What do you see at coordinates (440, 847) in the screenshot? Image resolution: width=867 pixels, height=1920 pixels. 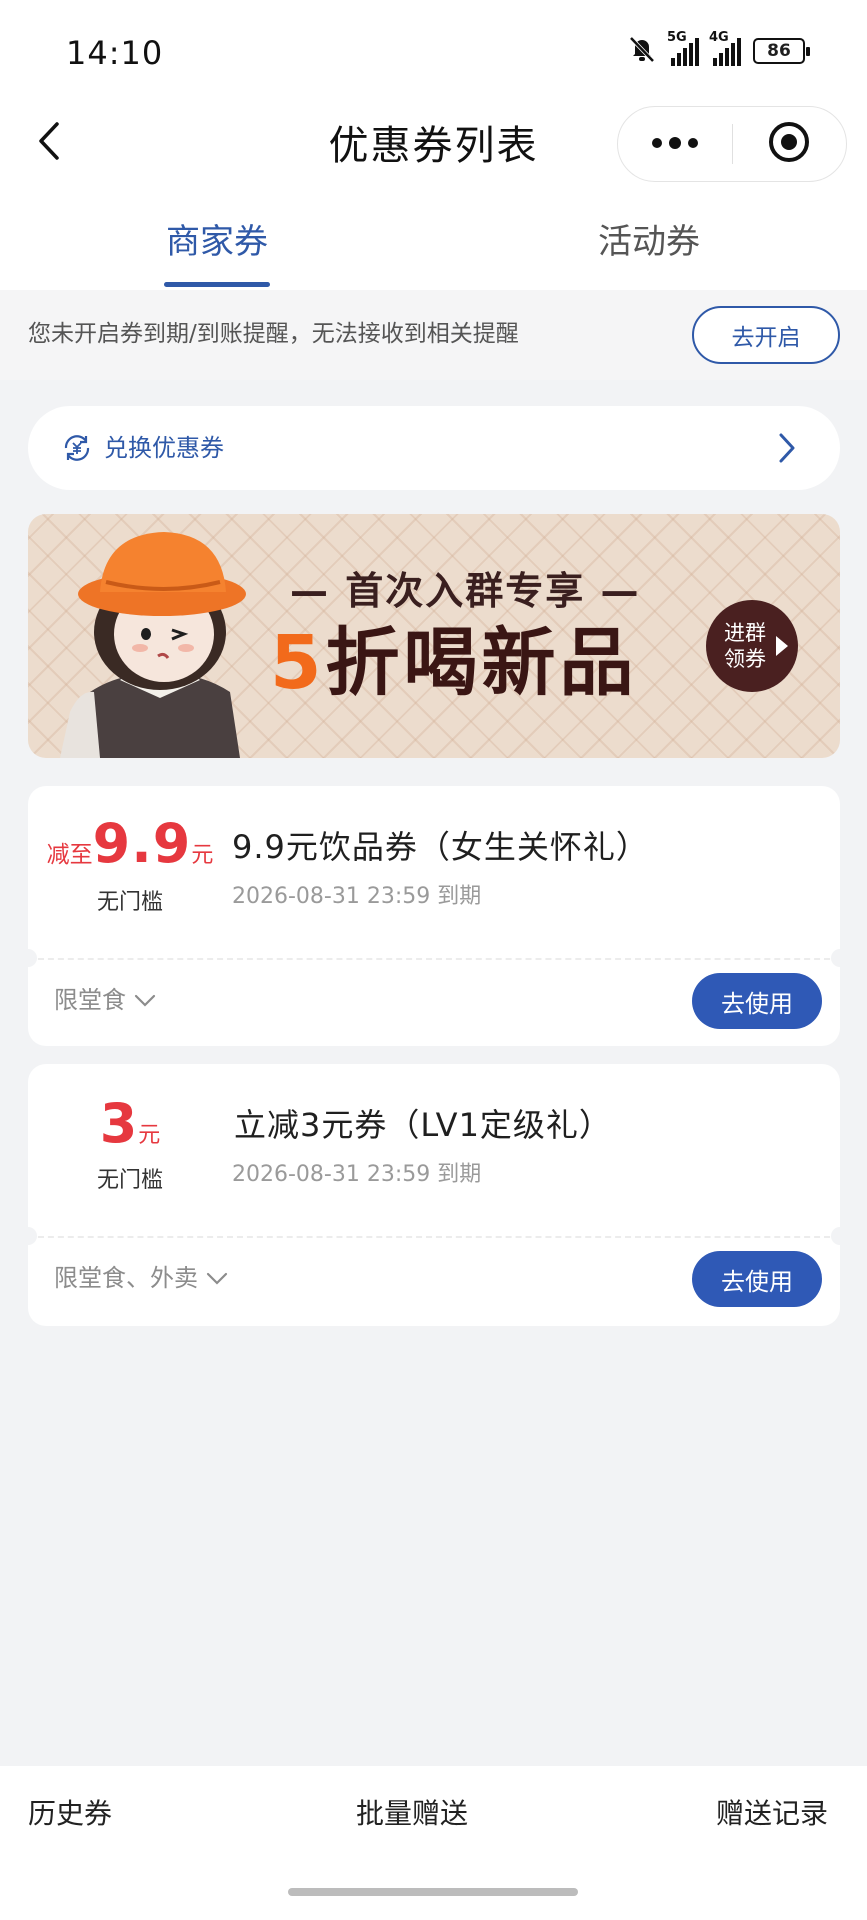 I see `coupon-title: 9.9元饮品券（女生关怀礼）` at bounding box center [440, 847].